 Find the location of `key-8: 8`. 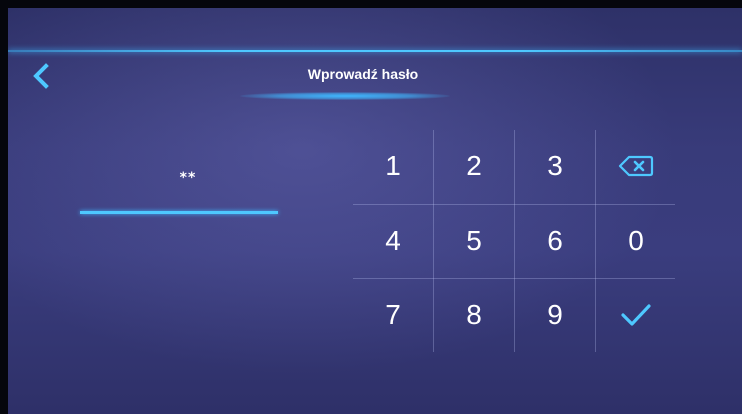

key-8: 8 is located at coordinates (474, 315).